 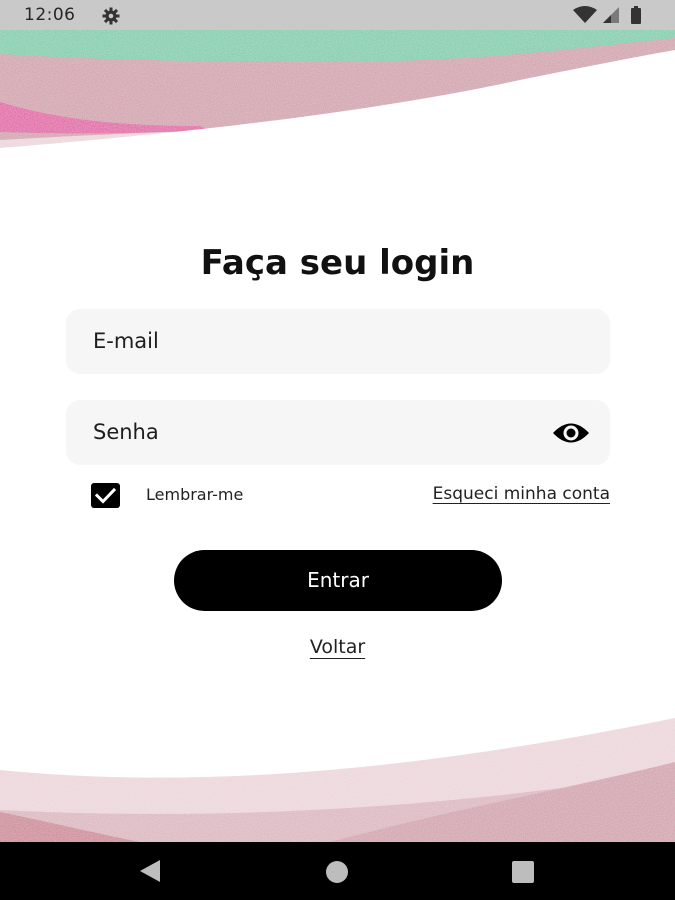 I want to click on checkmark-icon, so click(x=105, y=495).